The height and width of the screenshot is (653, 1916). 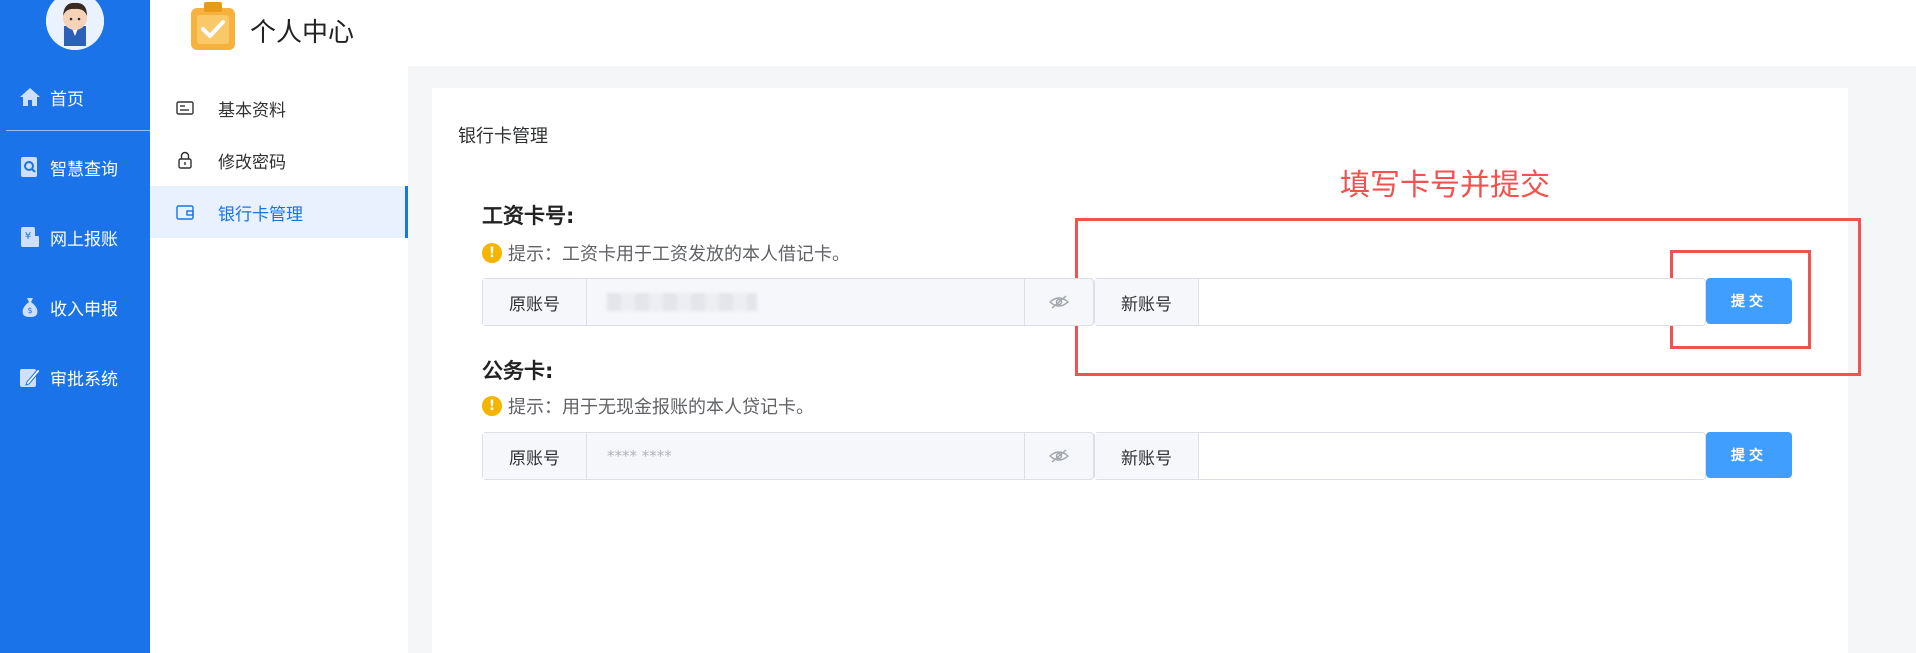 What do you see at coordinates (1449, 456) in the screenshot?
I see `official-new-account-input` at bounding box center [1449, 456].